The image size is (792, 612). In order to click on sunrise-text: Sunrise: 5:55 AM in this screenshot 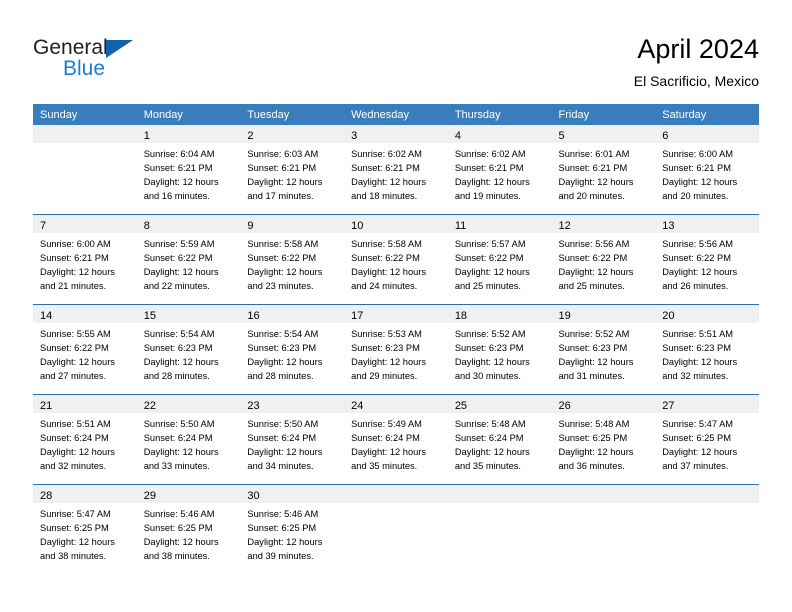, I will do `click(75, 334)`.